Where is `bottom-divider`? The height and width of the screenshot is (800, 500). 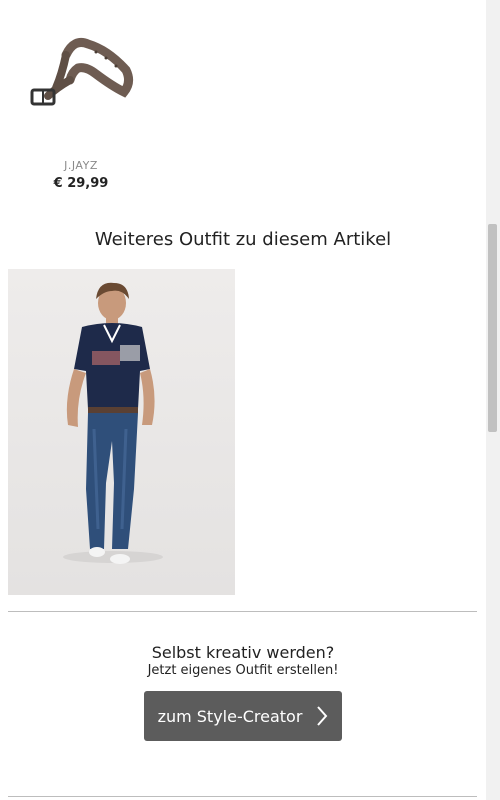
bottom-divider is located at coordinates (242, 796).